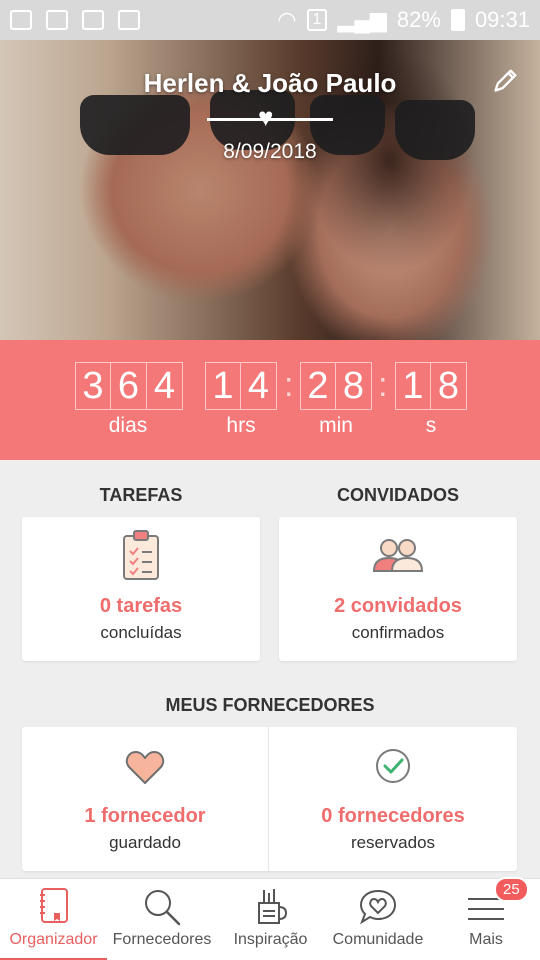 The width and height of the screenshot is (540, 960). Describe the element at coordinates (393, 799) in the screenshot. I see `booked-vendors: 0 fornecedores reservados` at that location.